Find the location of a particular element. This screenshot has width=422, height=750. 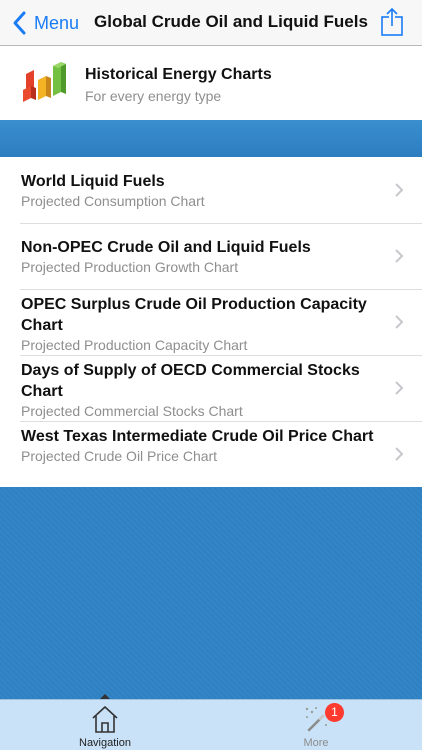

section-separator is located at coordinates (211, 138).